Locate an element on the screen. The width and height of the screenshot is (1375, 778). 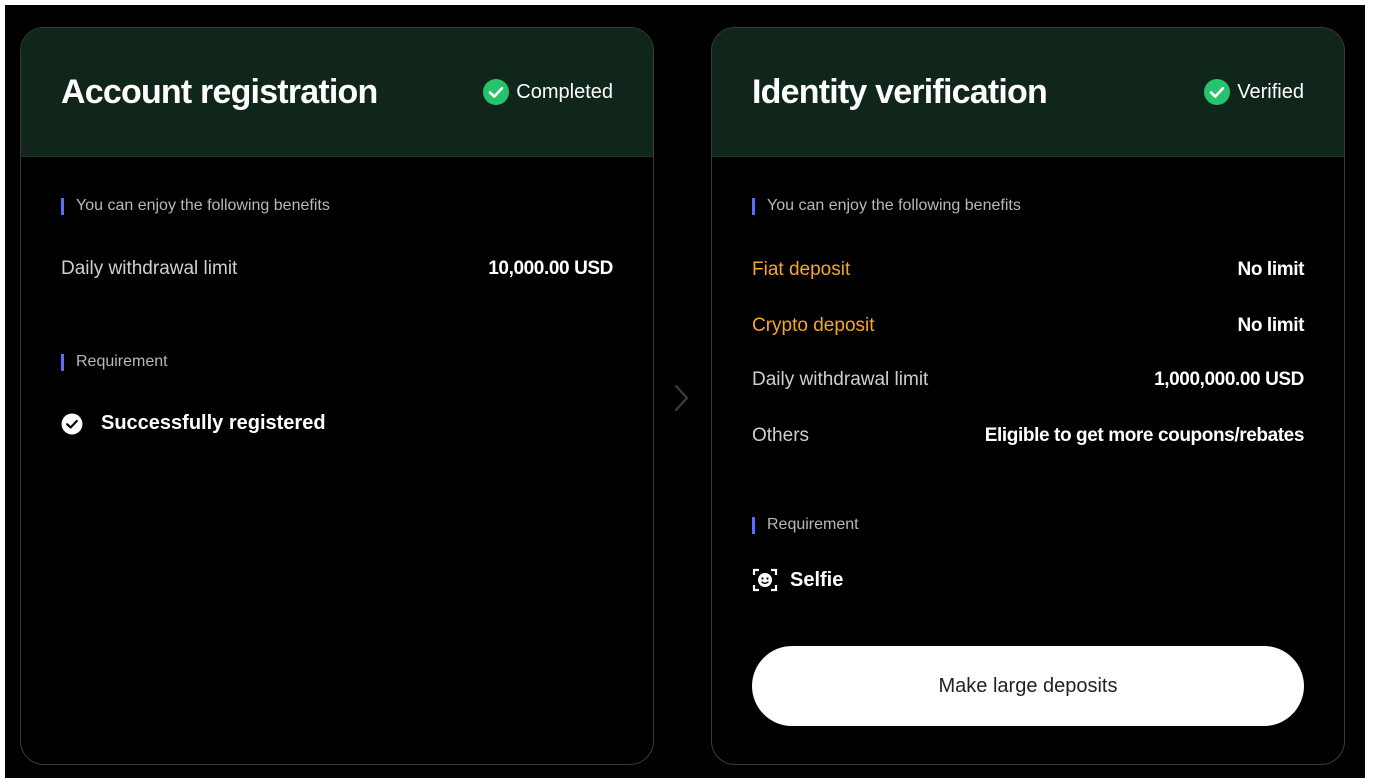
requirement-label: Successfully registered is located at coordinates (213, 423).